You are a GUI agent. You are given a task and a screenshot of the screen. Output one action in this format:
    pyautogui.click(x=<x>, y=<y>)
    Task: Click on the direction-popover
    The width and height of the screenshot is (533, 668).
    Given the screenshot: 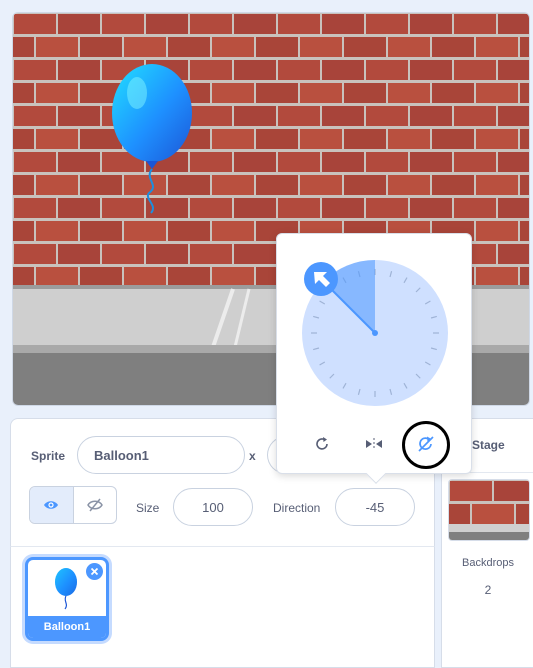 What is the action you would take?
    pyautogui.click(x=374, y=358)
    